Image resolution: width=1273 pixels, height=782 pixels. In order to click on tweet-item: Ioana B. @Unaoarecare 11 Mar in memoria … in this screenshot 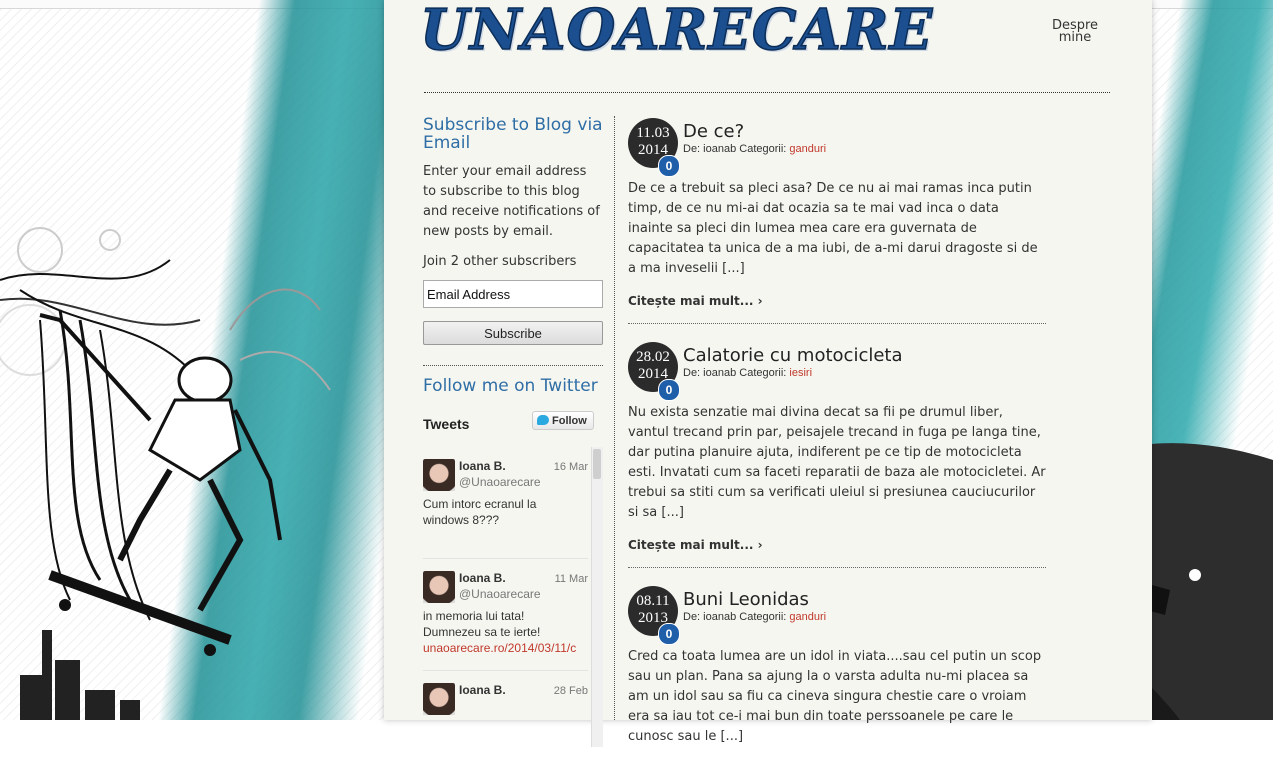, I will do `click(505, 615)`.